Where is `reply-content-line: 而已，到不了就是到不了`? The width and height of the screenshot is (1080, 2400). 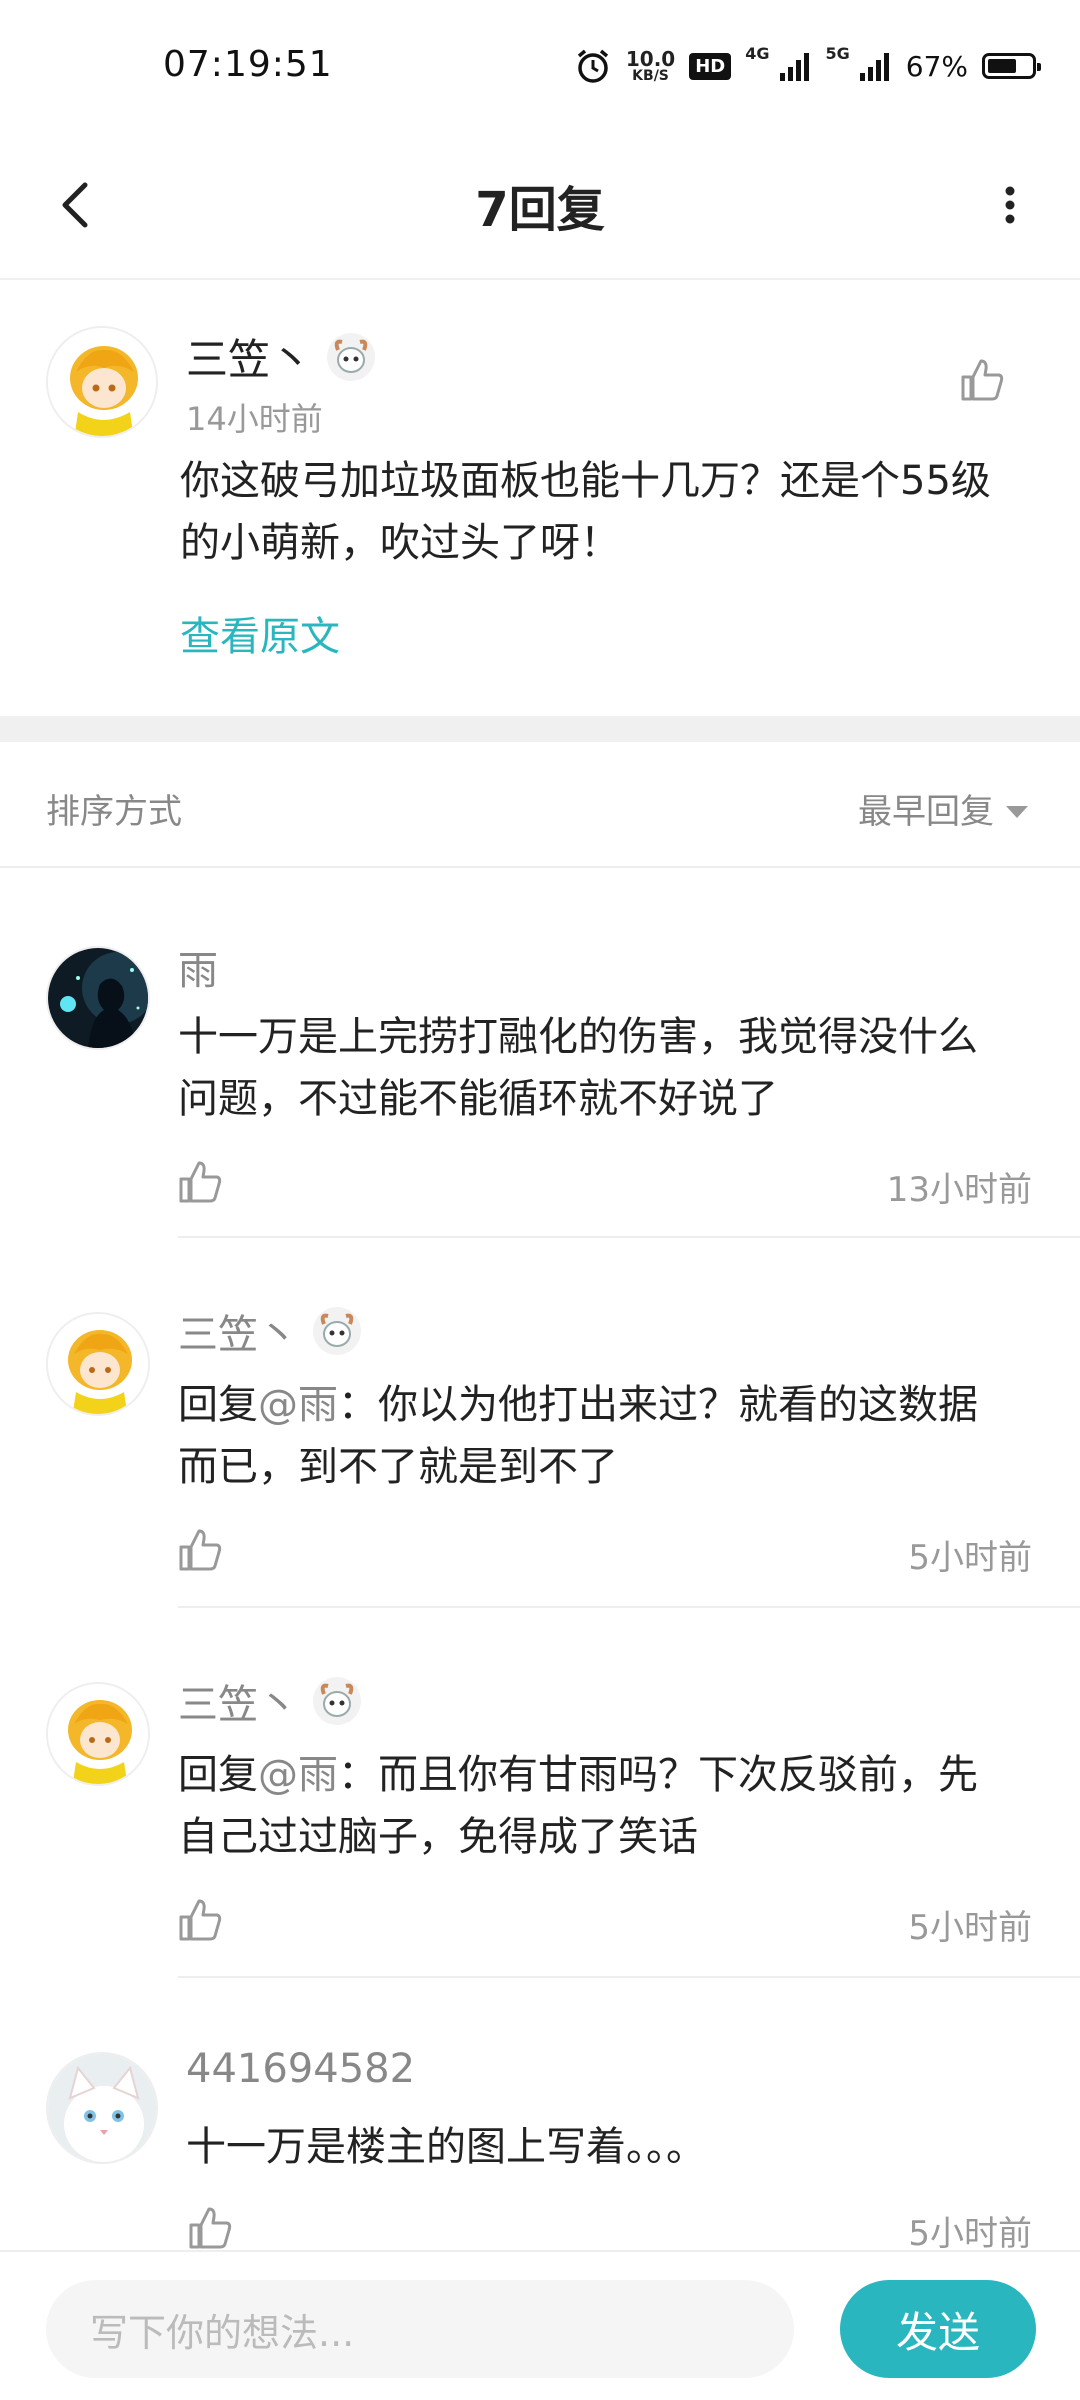 reply-content-line: 而已，到不了就是到不了 is located at coordinates (398, 1467).